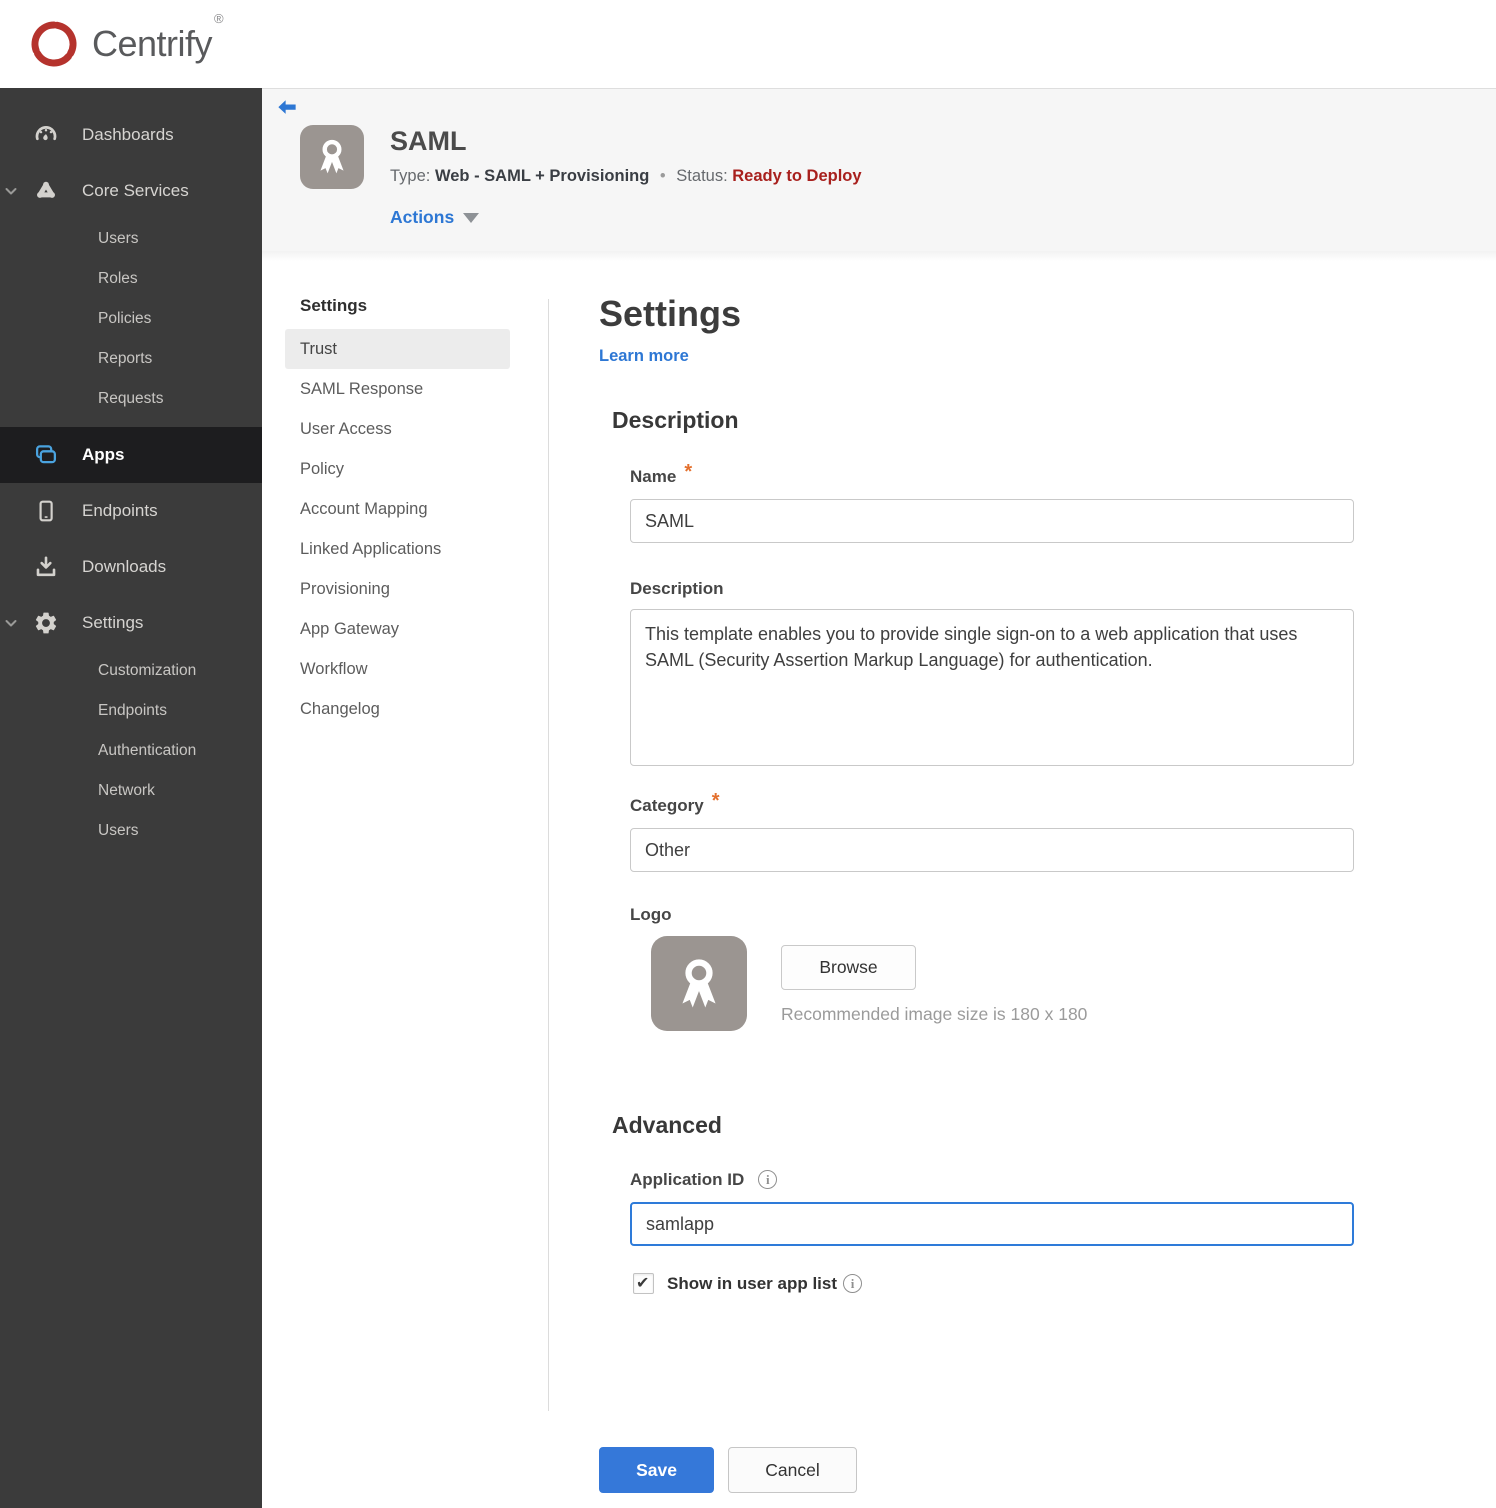 The height and width of the screenshot is (1508, 1496). Describe the element at coordinates (46, 191) in the screenshot. I see `core-services-icon` at that location.